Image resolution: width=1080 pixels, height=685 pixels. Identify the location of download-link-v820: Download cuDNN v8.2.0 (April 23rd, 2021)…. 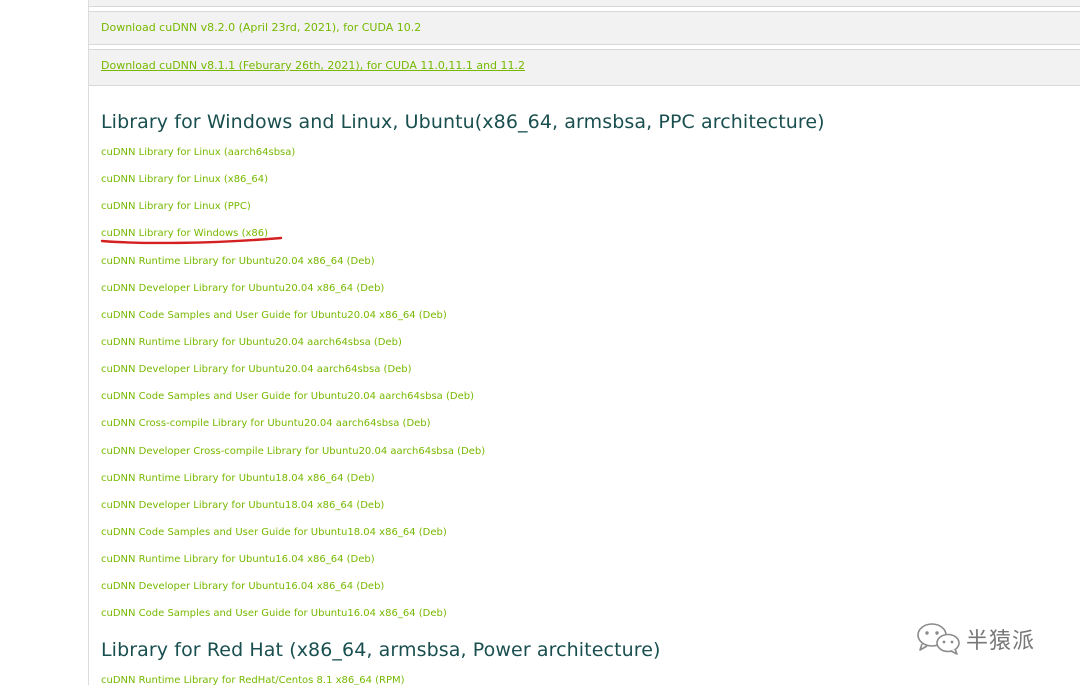
(261, 27).